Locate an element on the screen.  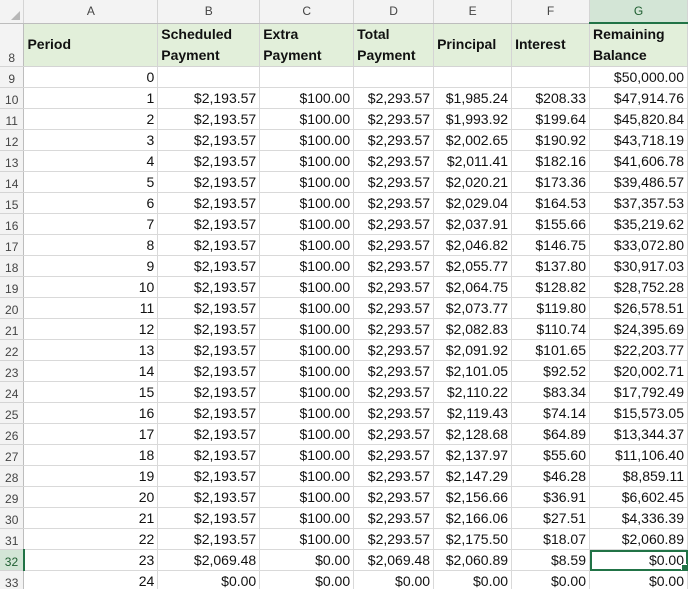
column-header-b: B is located at coordinates (209, 12).